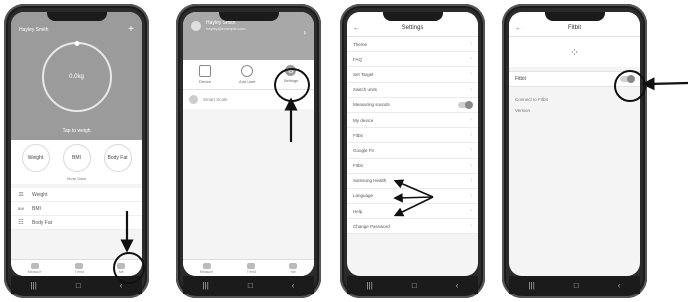 This screenshot has height=302, width=691. Describe the element at coordinates (413, 198) in the screenshot. I see `arrow-fitbit` at that location.